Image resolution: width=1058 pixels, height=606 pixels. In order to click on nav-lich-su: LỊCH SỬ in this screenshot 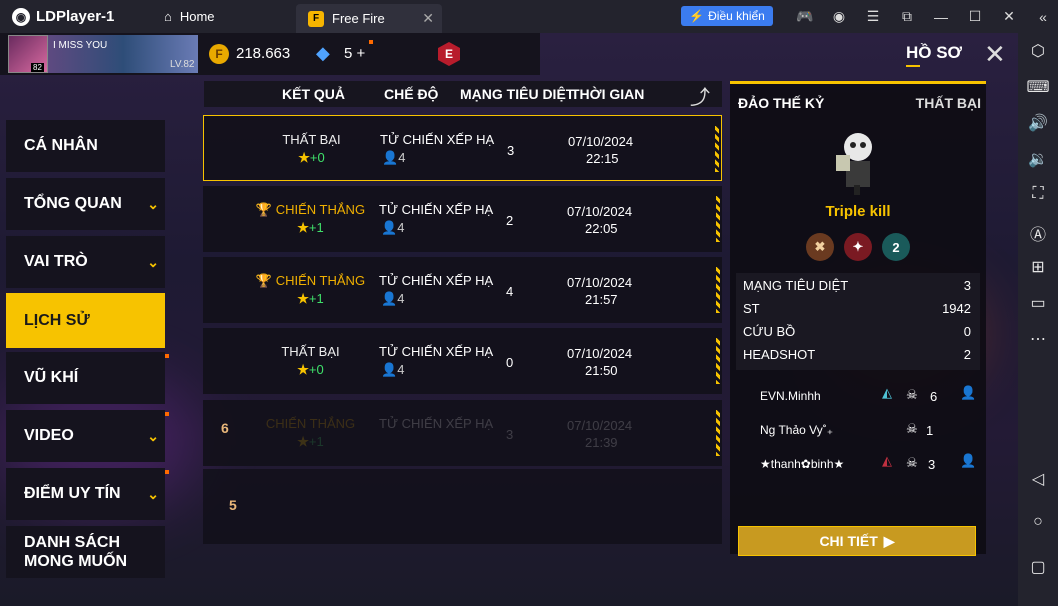, I will do `click(85, 320)`.